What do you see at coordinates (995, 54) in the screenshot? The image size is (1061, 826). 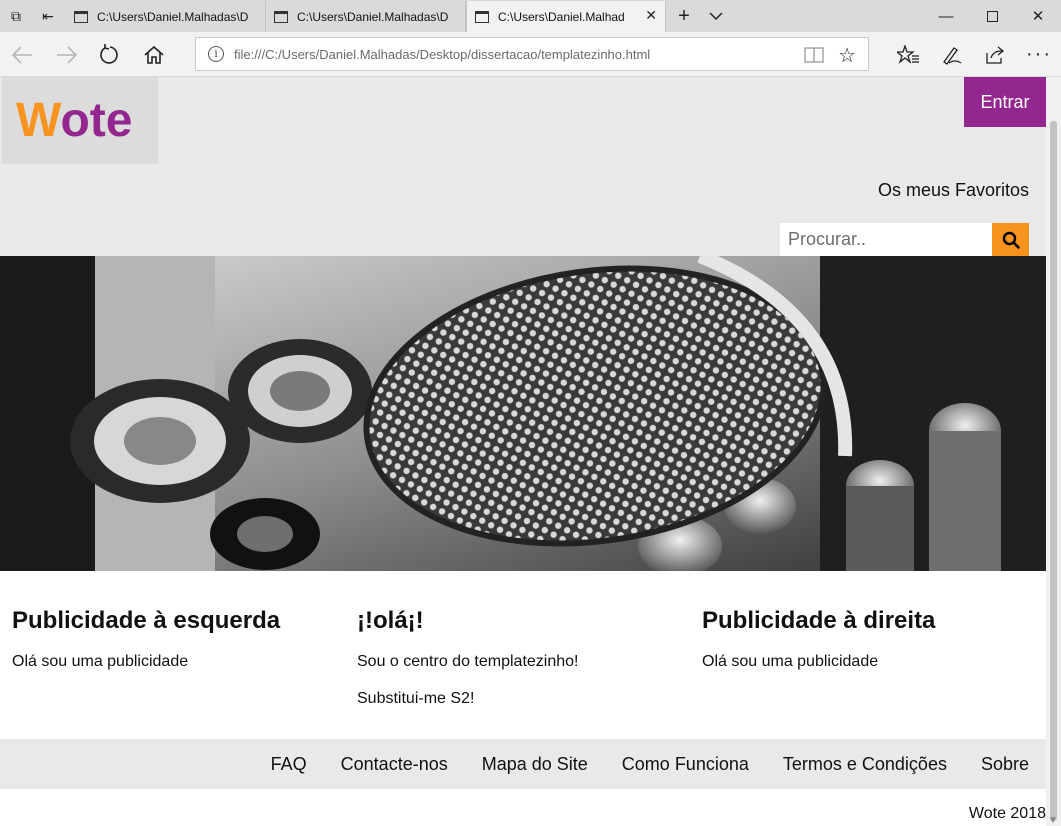 I see `share-icon` at bounding box center [995, 54].